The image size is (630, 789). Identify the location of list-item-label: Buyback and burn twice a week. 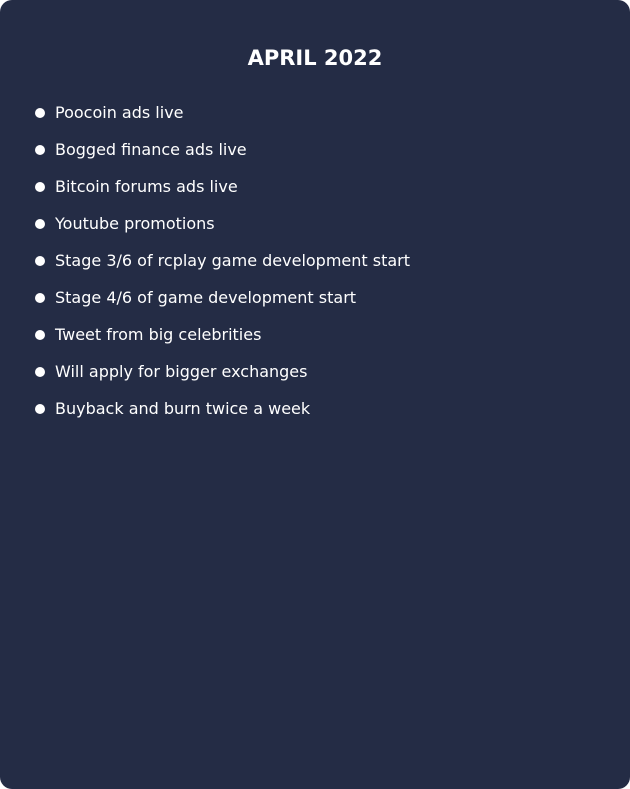
(183, 408).